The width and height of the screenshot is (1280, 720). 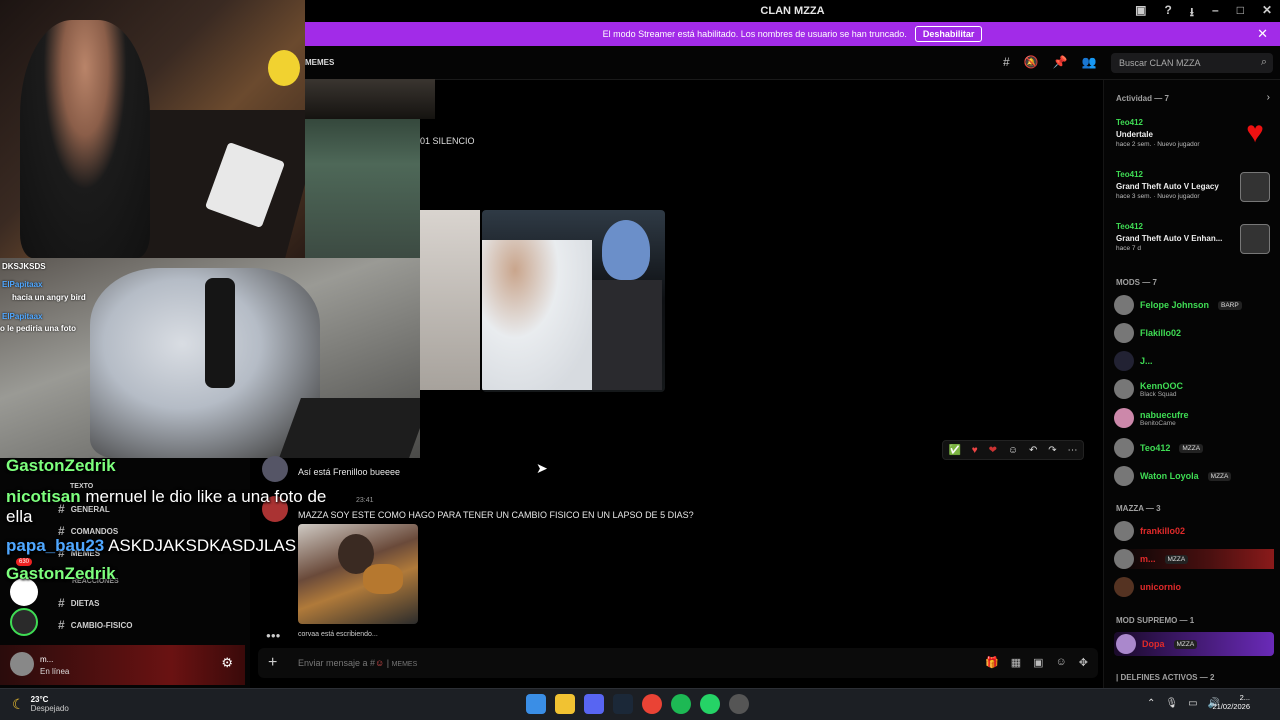 I want to click on add-reaction-icon: ☺, so click(x=1013, y=450).